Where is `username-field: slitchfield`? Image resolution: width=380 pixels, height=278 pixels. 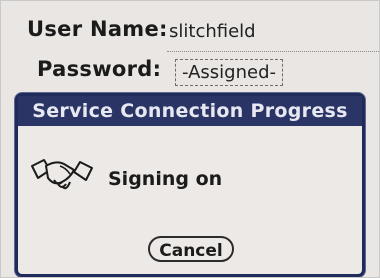
username-field: slitchfield is located at coordinates (273, 36).